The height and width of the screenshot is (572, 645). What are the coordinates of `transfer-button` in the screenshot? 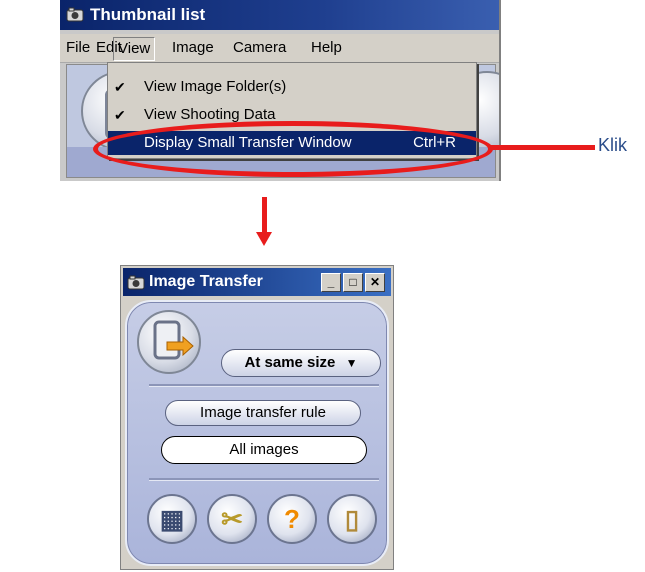 It's located at (169, 342).